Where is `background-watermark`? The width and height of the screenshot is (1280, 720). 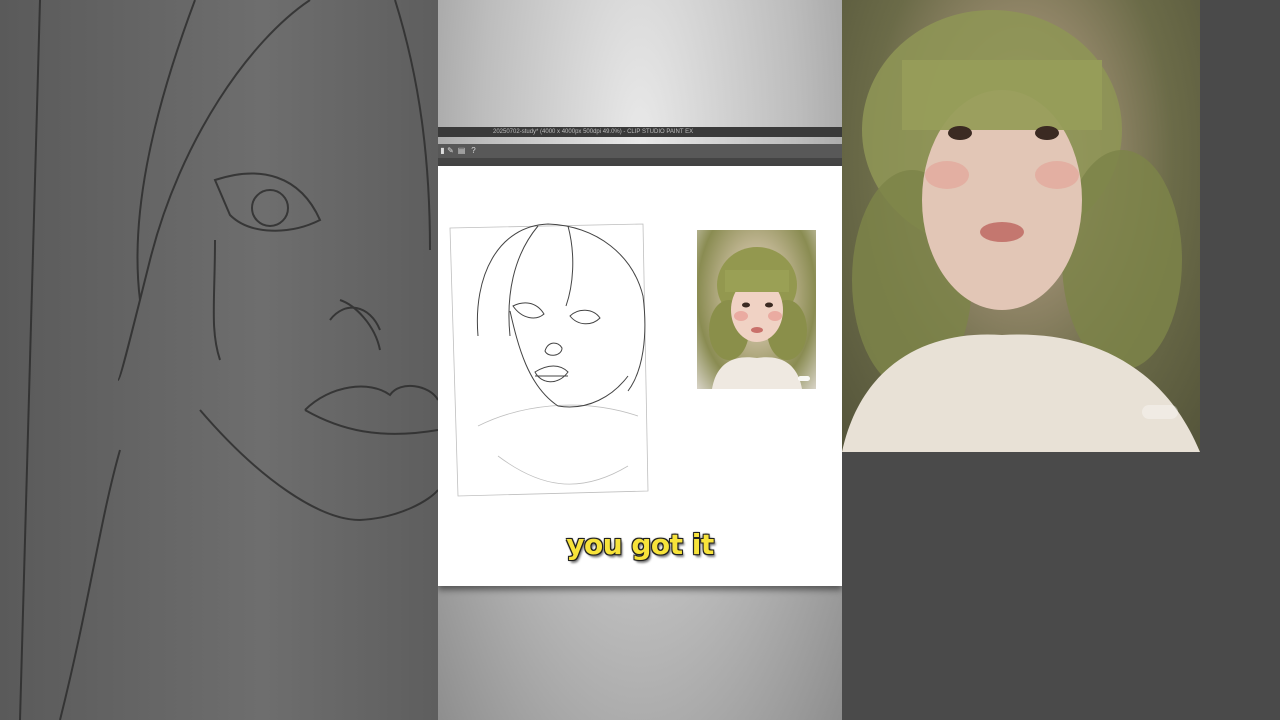 background-watermark is located at coordinates (1160, 412).